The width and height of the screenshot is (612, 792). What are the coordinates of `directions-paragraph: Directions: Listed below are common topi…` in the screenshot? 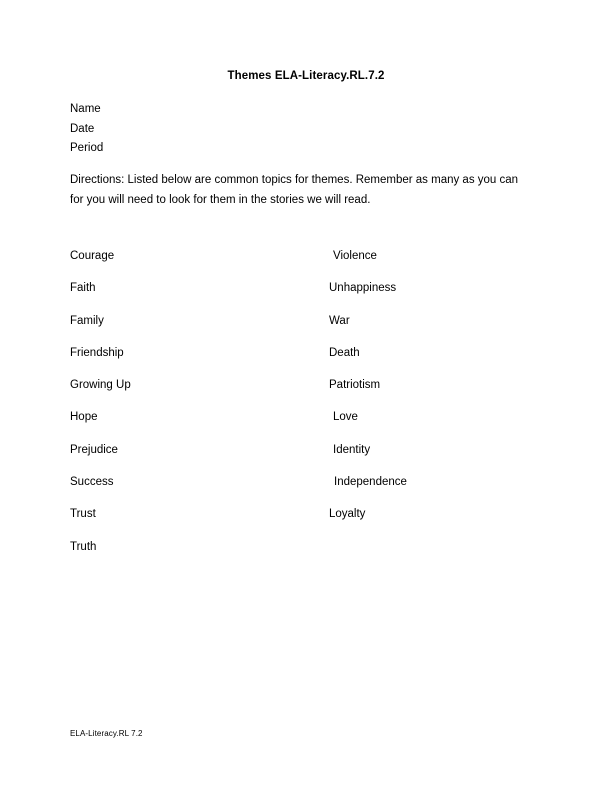 It's located at (294, 190).